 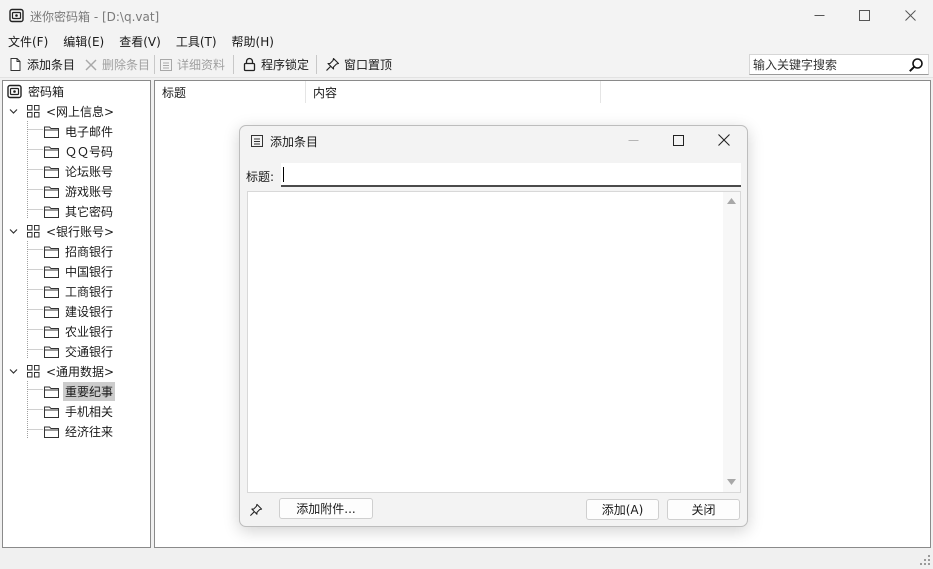 I want to click on add-button: 添加(A), so click(x=622, y=509).